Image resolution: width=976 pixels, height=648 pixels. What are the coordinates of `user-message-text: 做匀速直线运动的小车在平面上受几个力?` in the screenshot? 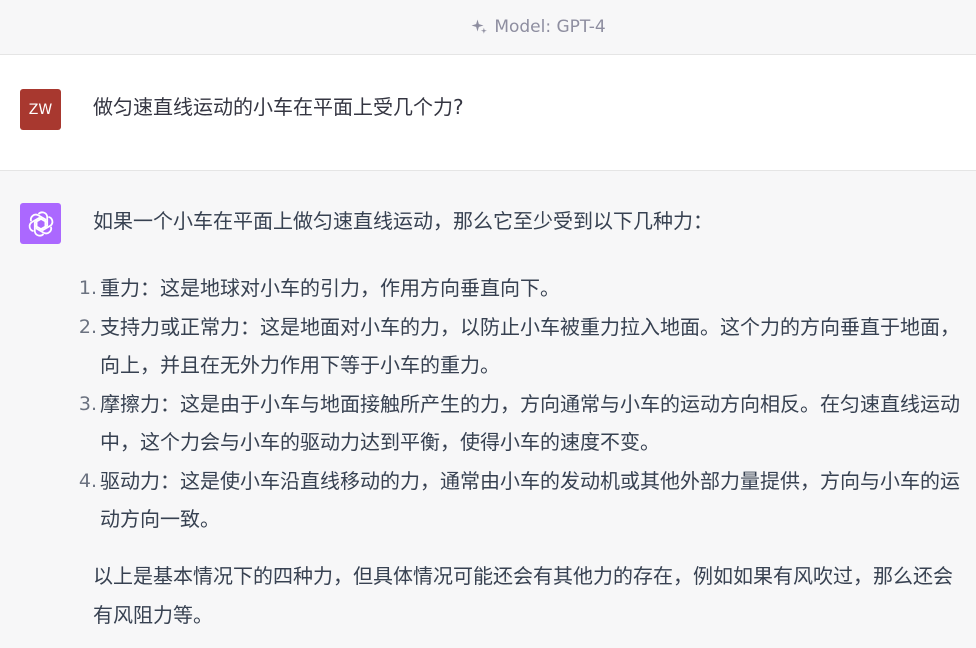 It's located at (278, 107).